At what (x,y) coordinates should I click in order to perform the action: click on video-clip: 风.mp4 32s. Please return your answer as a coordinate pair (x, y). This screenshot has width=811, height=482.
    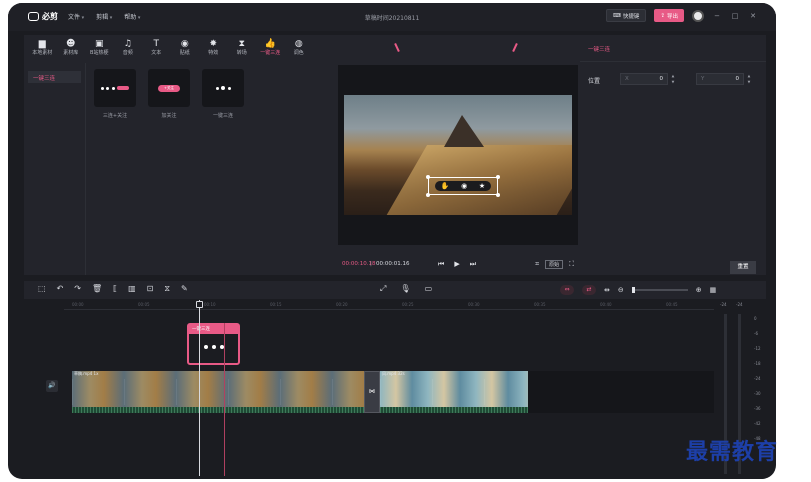
    Looking at the image, I should click on (454, 392).